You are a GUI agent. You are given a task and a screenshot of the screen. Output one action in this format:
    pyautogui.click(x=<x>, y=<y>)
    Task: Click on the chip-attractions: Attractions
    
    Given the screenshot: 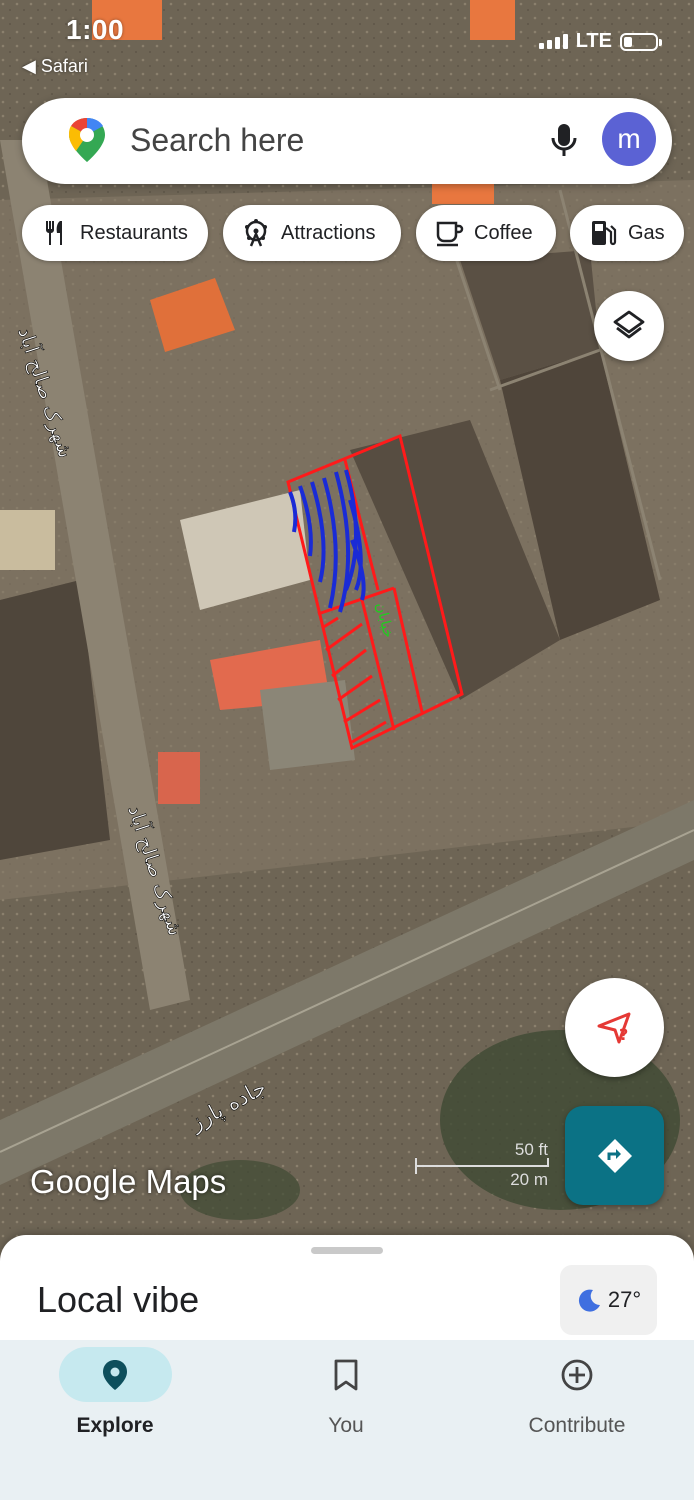 What is the action you would take?
    pyautogui.click(x=312, y=233)
    